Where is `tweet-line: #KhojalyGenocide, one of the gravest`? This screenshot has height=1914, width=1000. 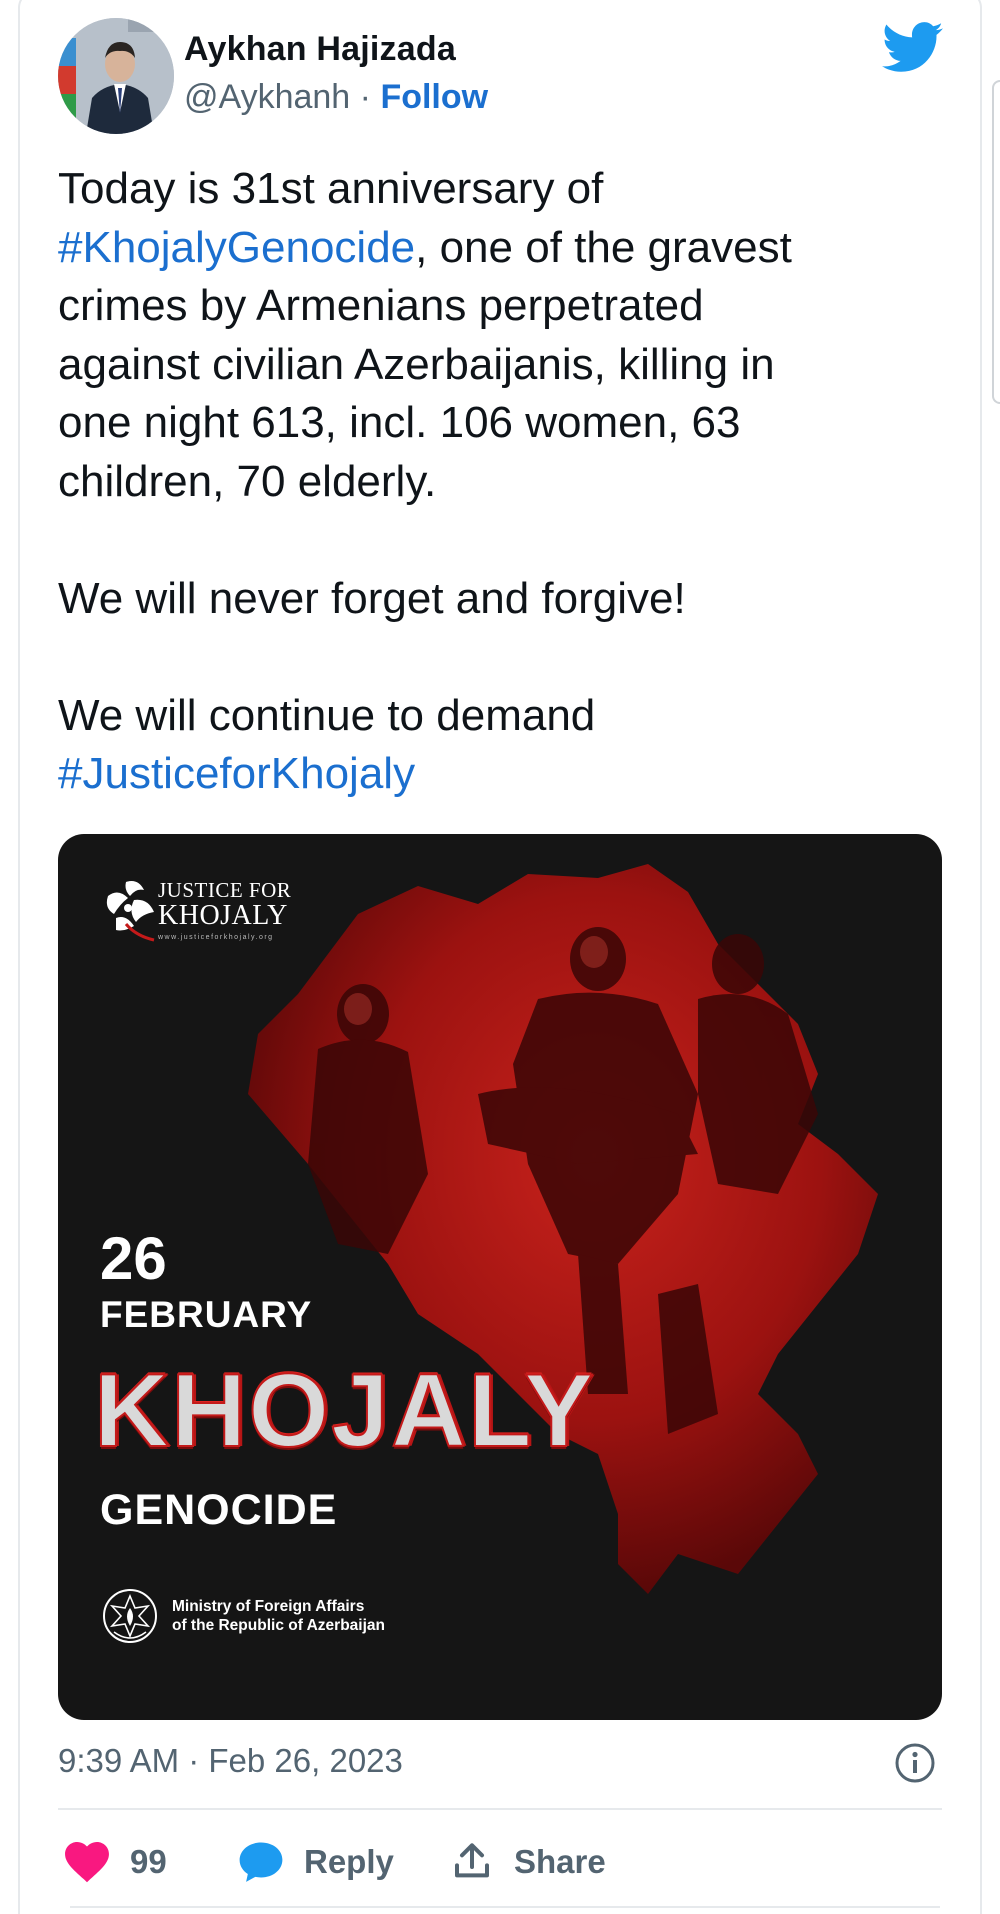 tweet-line: #KhojalyGenocide, one of the gravest is located at coordinates (508, 248).